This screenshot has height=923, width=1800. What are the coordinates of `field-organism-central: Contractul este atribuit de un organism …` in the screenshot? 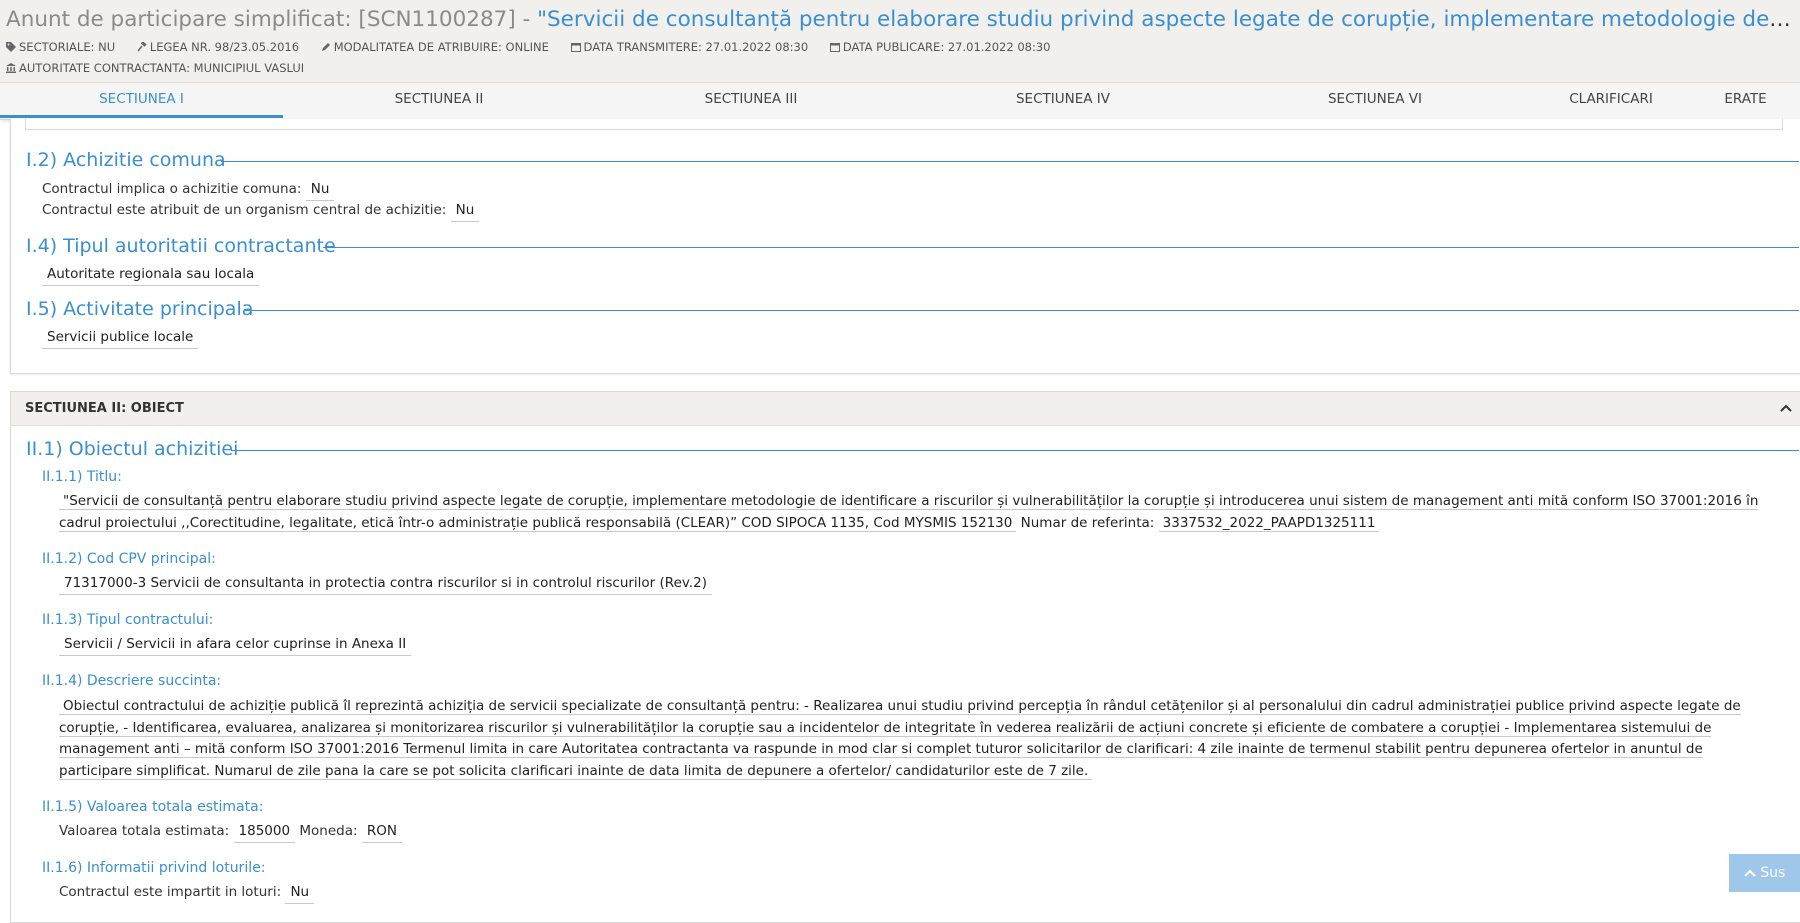 It's located at (261, 211).